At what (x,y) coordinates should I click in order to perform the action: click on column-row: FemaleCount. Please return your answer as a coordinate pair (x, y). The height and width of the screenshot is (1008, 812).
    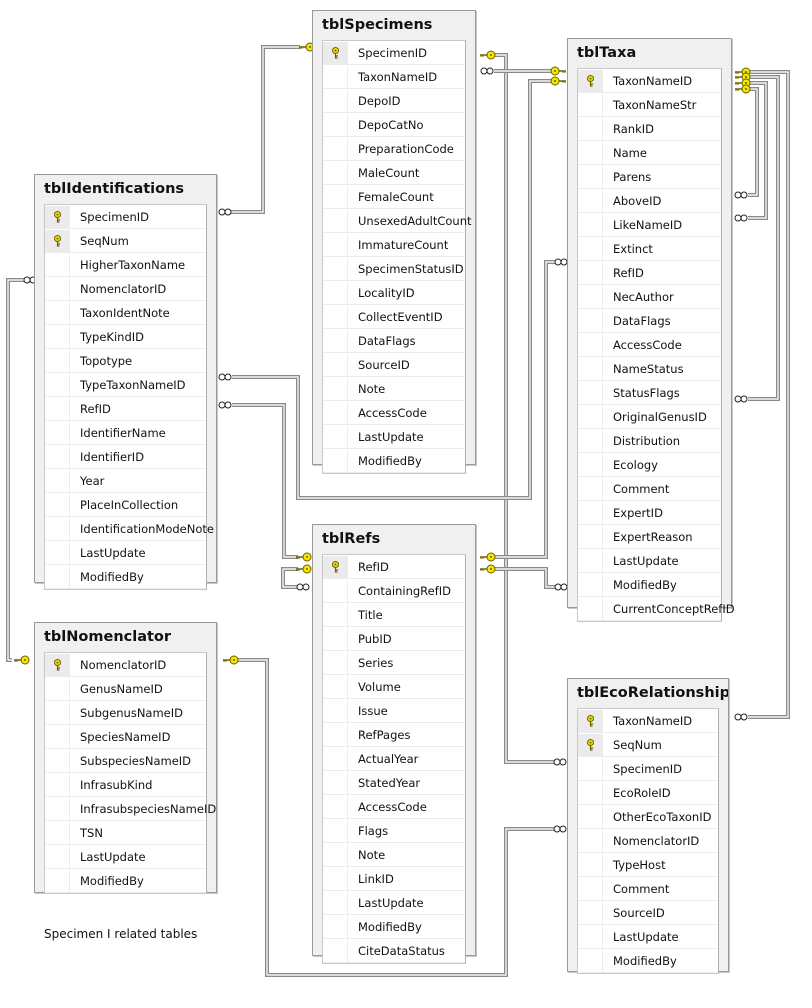
    Looking at the image, I should click on (394, 197).